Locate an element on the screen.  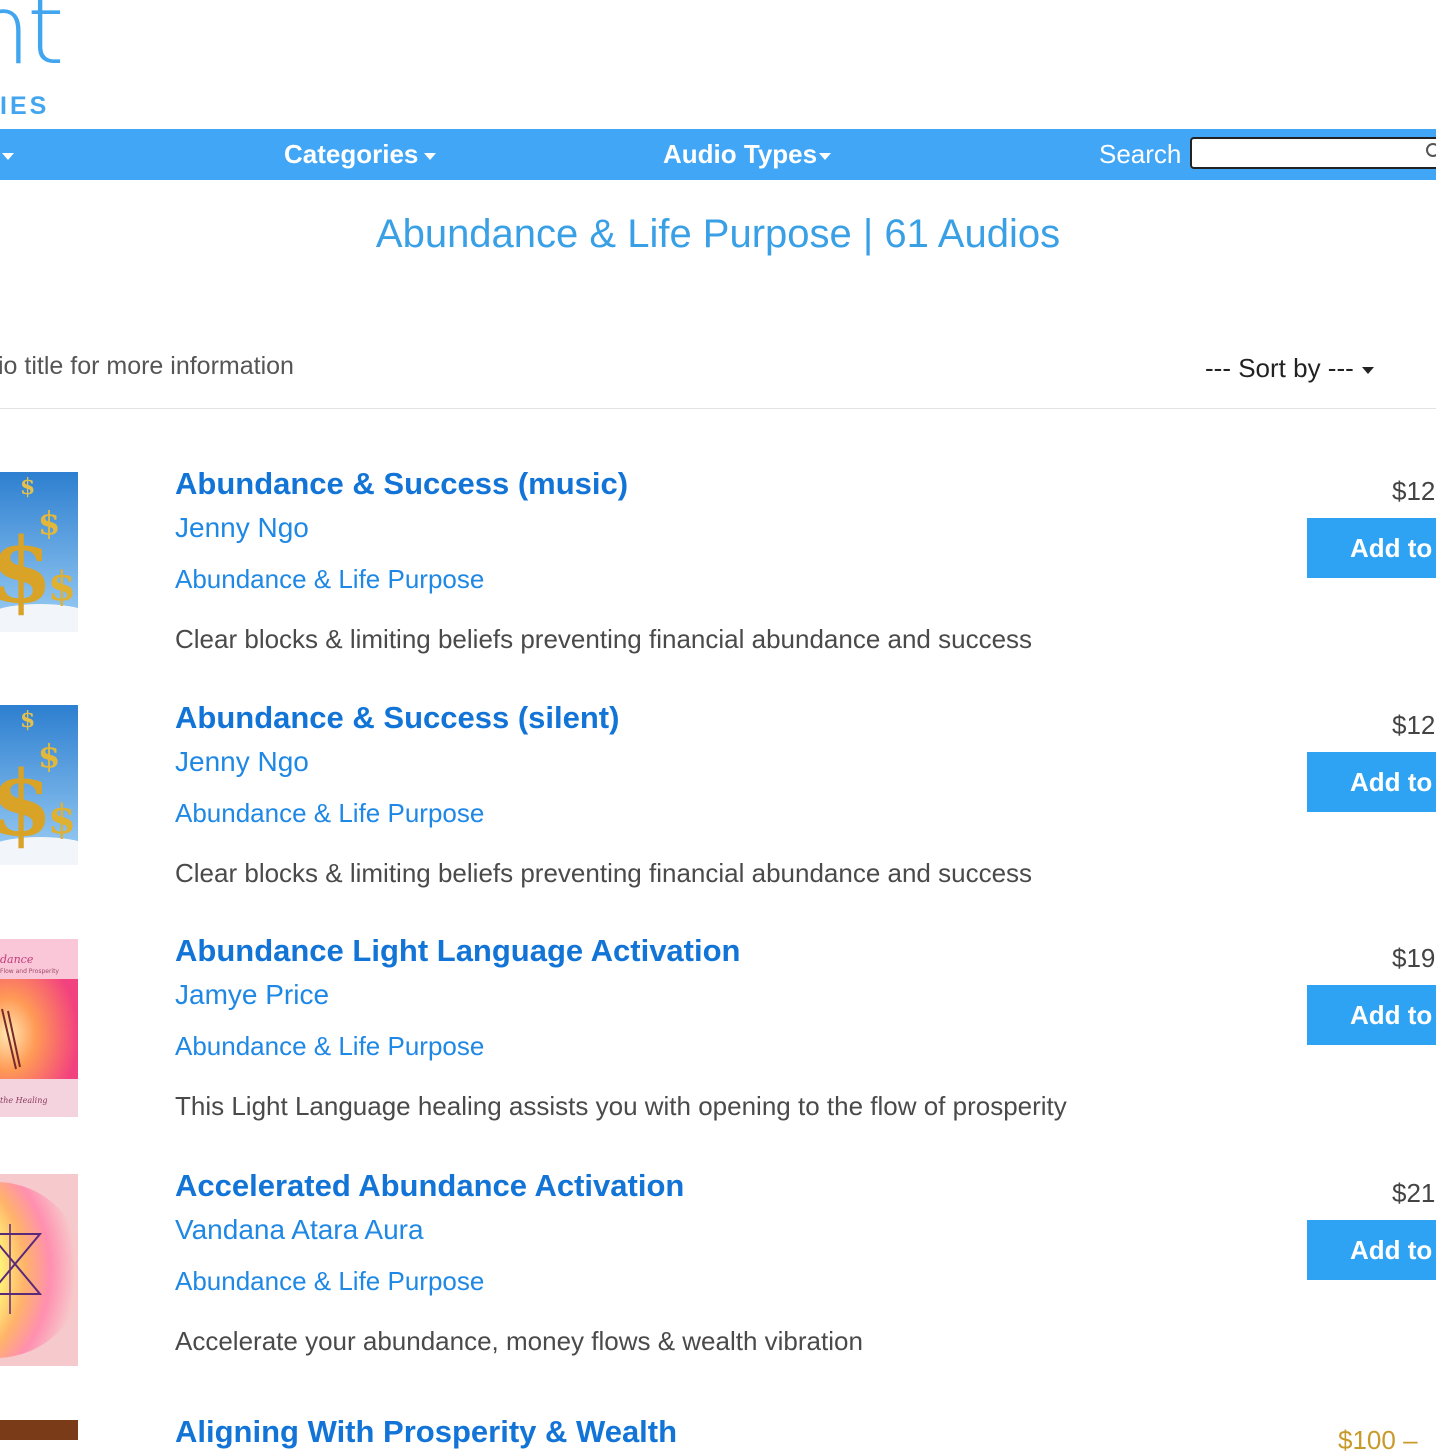
logo-text: nt is located at coordinates (32, 43).